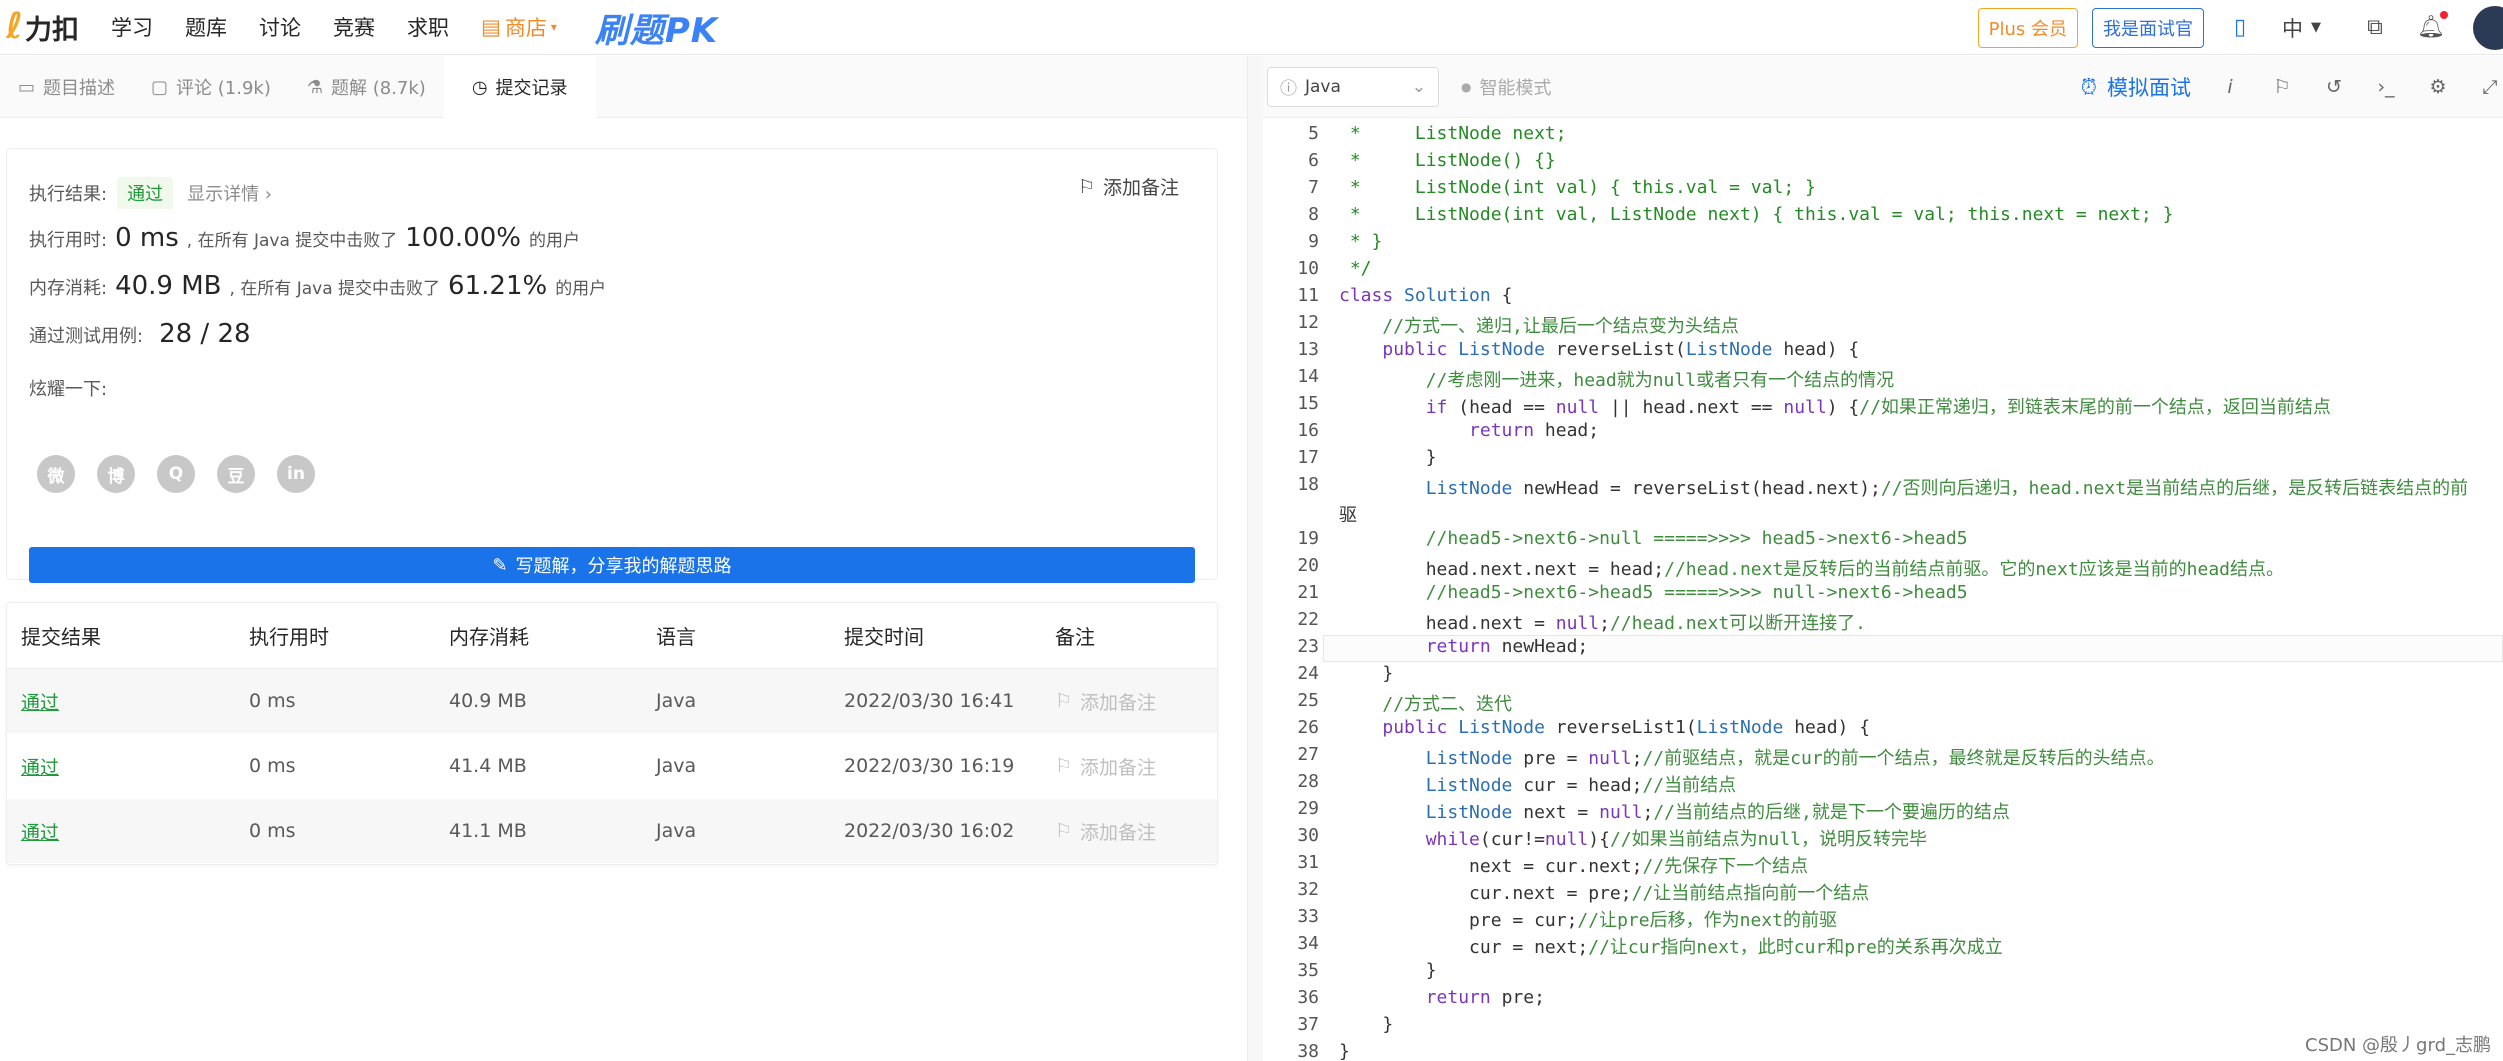 The height and width of the screenshot is (1061, 2503). Describe the element at coordinates (354, 27) in the screenshot. I see `nav-item-contest: 竞赛` at that location.